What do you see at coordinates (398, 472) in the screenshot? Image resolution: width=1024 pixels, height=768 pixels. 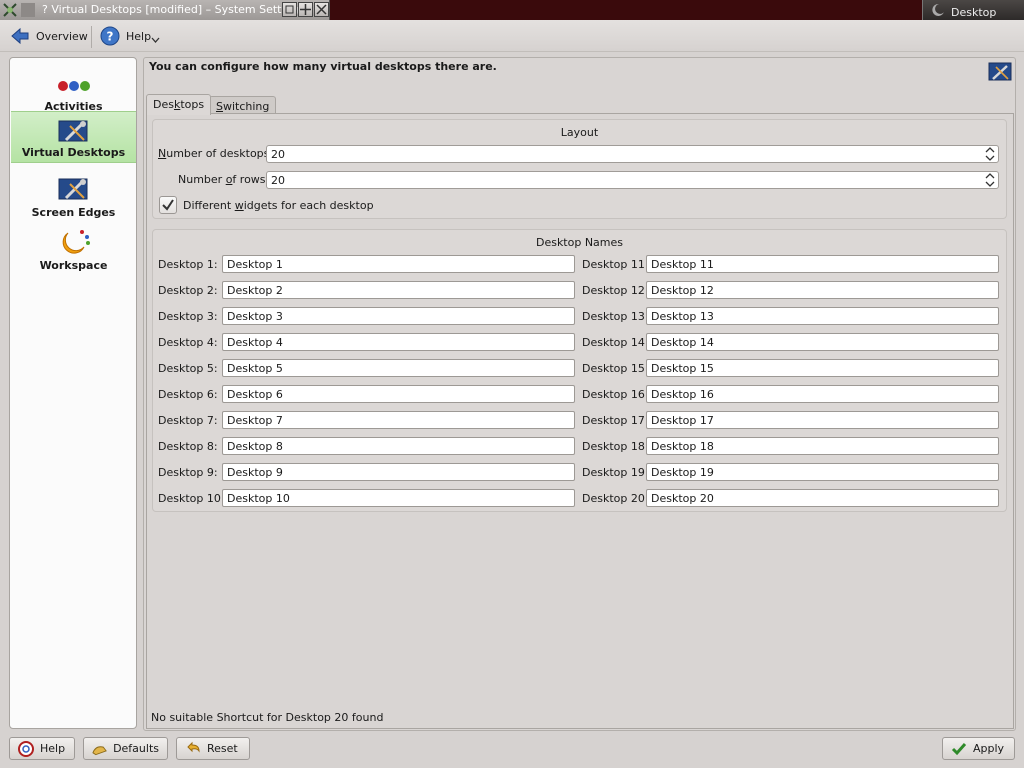 I see `desktop-name-input: Desktop 9` at bounding box center [398, 472].